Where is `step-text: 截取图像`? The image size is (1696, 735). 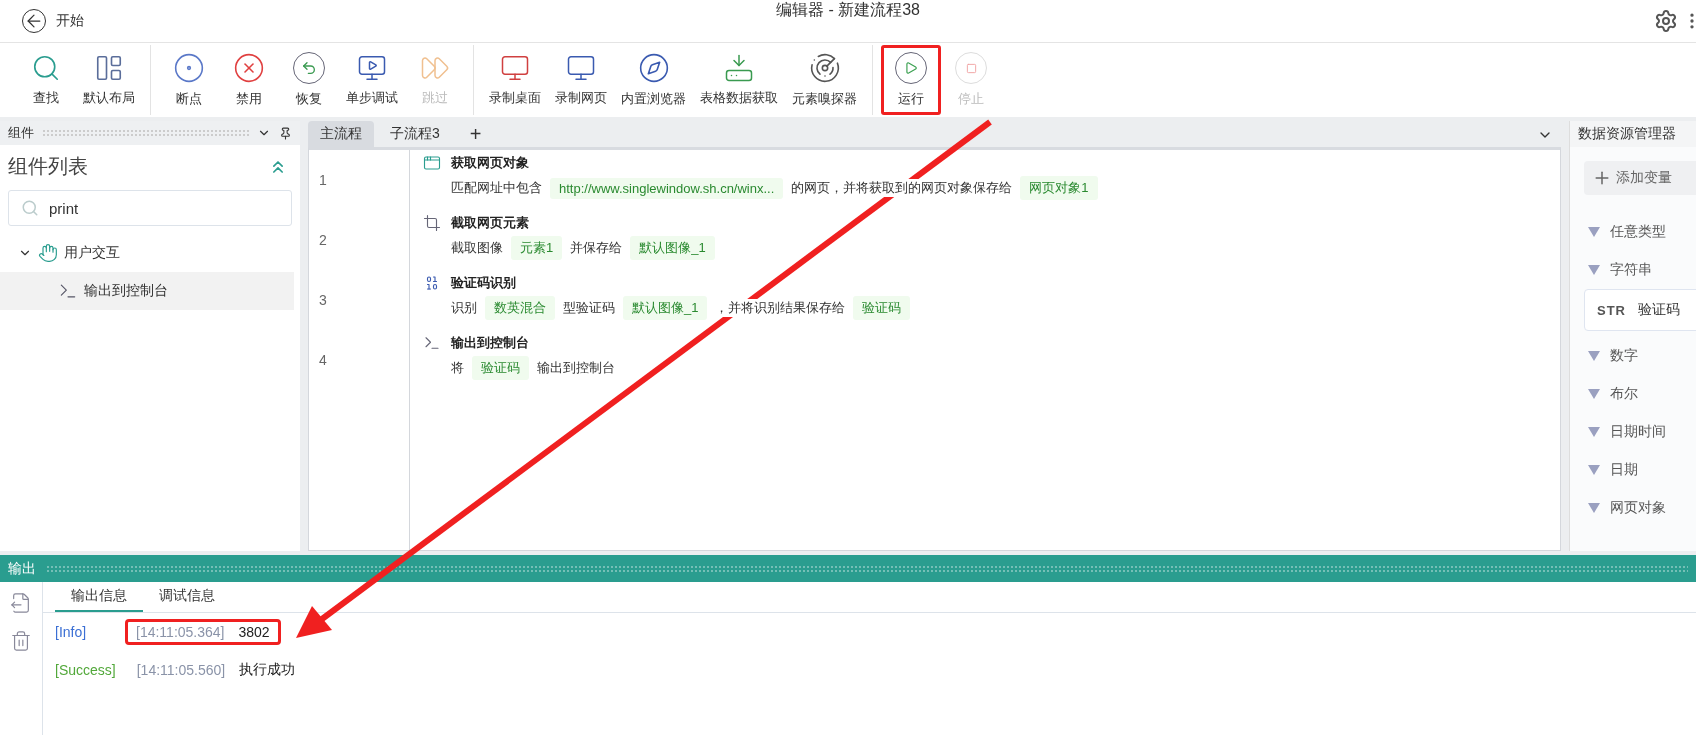 step-text: 截取图像 is located at coordinates (477, 248).